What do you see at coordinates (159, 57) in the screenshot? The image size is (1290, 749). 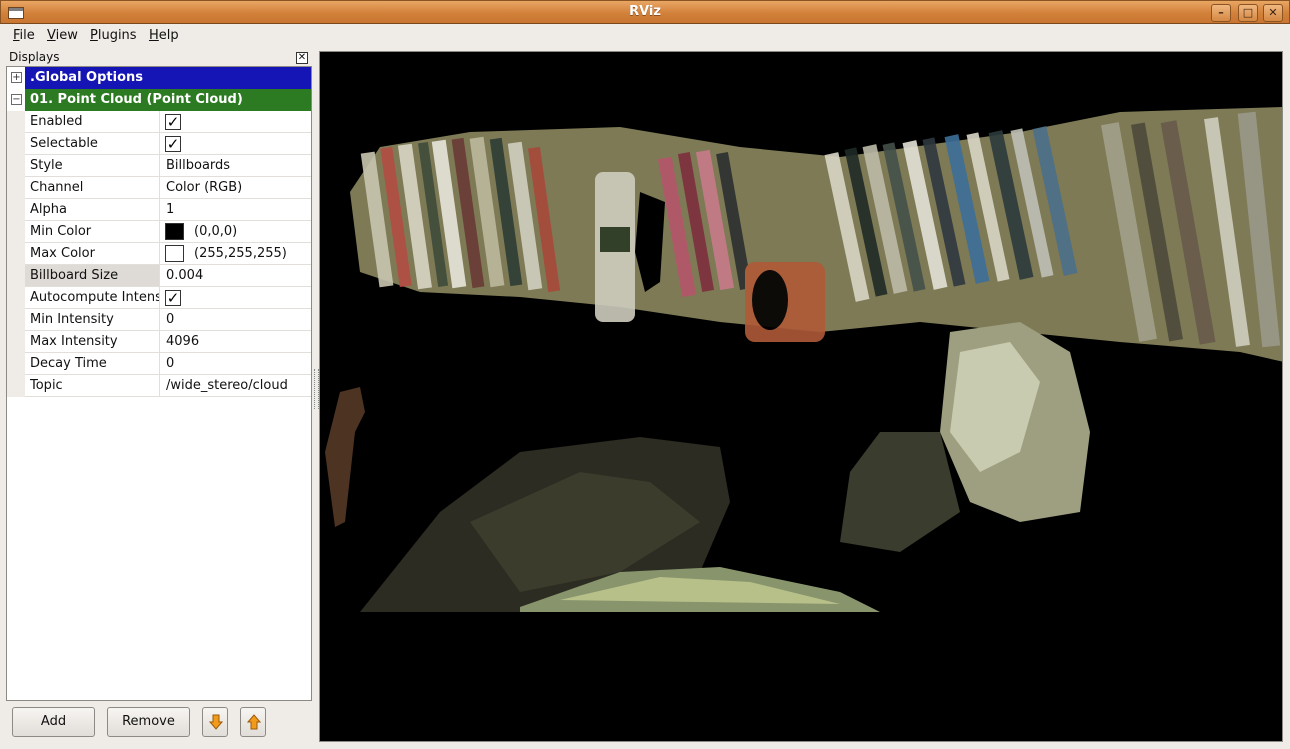 I see `displays-panel-header: Displays ✕` at bounding box center [159, 57].